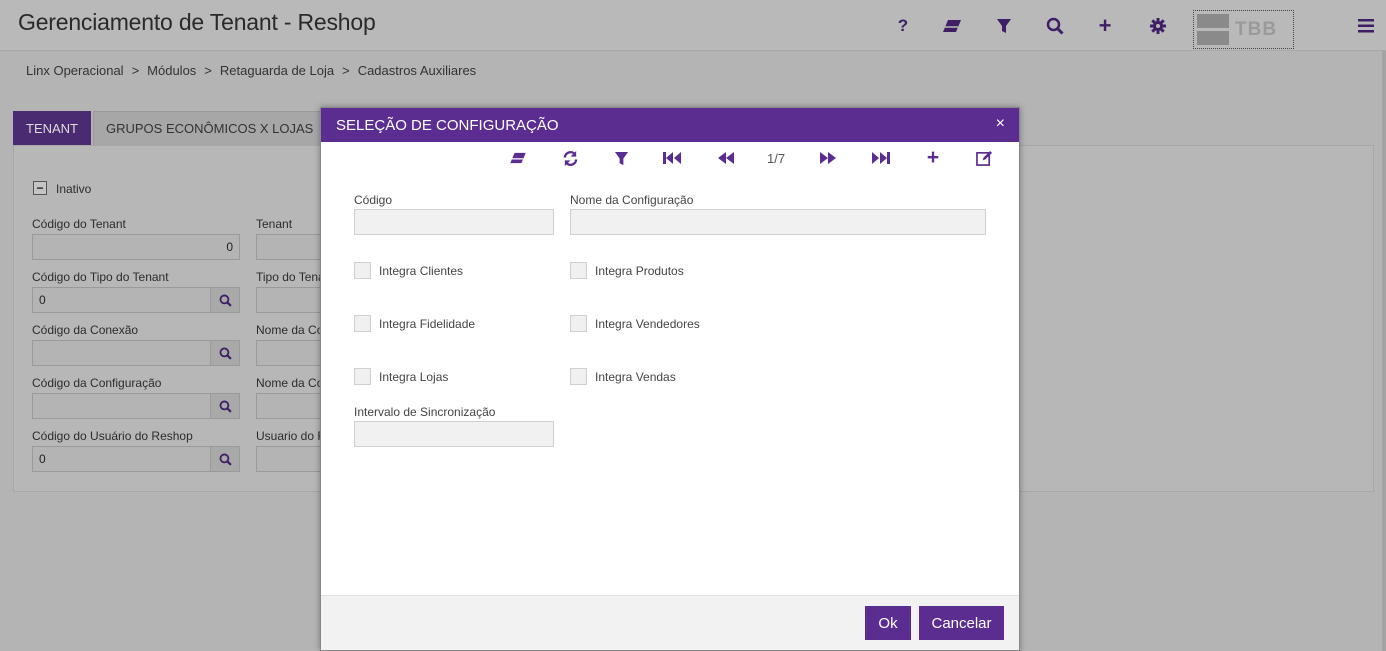 The height and width of the screenshot is (651, 1386). I want to click on breadcrumb-item: Cadastros Auxiliares, so click(417, 70).